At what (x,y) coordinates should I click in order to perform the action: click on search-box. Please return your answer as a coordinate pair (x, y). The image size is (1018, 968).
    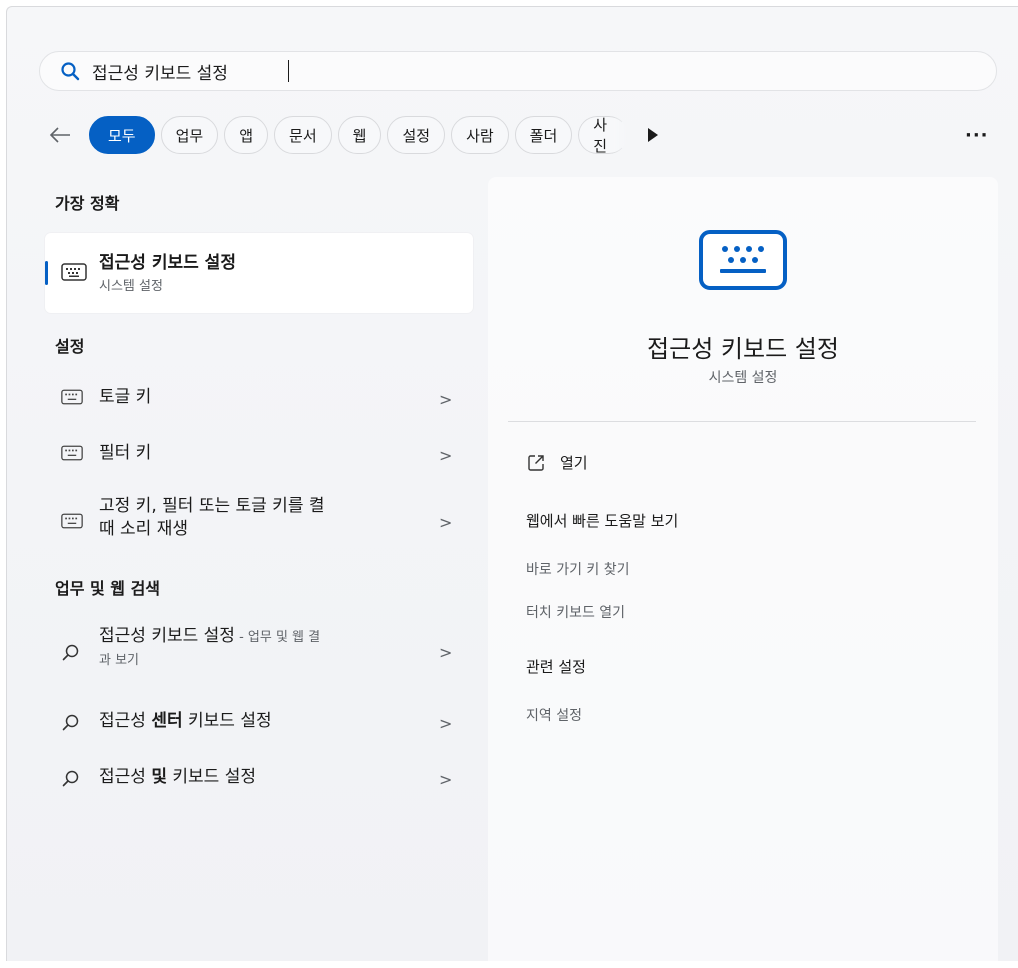
    Looking at the image, I should click on (518, 71).